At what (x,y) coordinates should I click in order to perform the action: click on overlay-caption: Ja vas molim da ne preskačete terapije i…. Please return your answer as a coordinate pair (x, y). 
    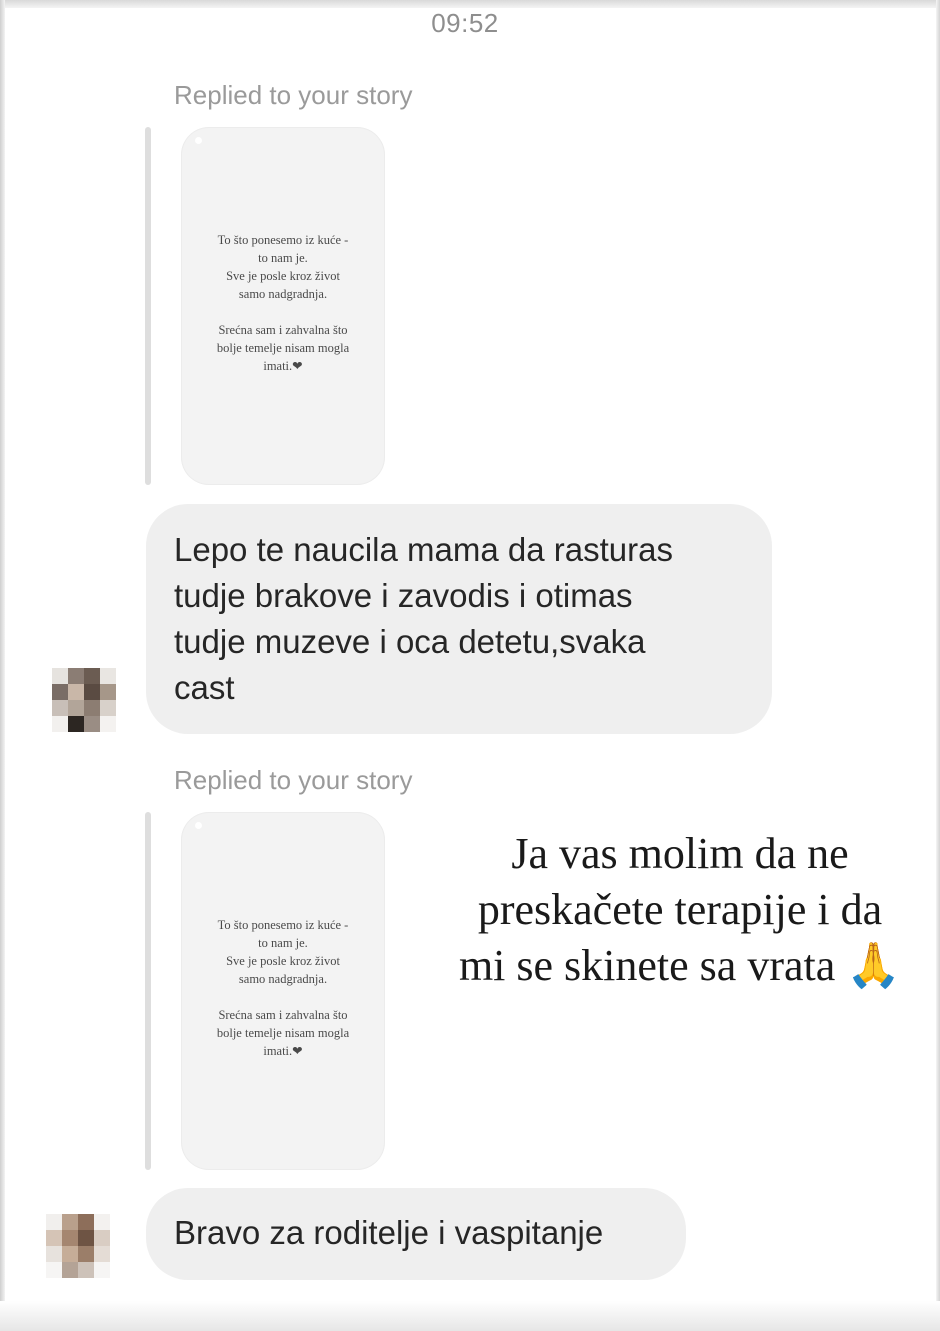
    Looking at the image, I should click on (680, 909).